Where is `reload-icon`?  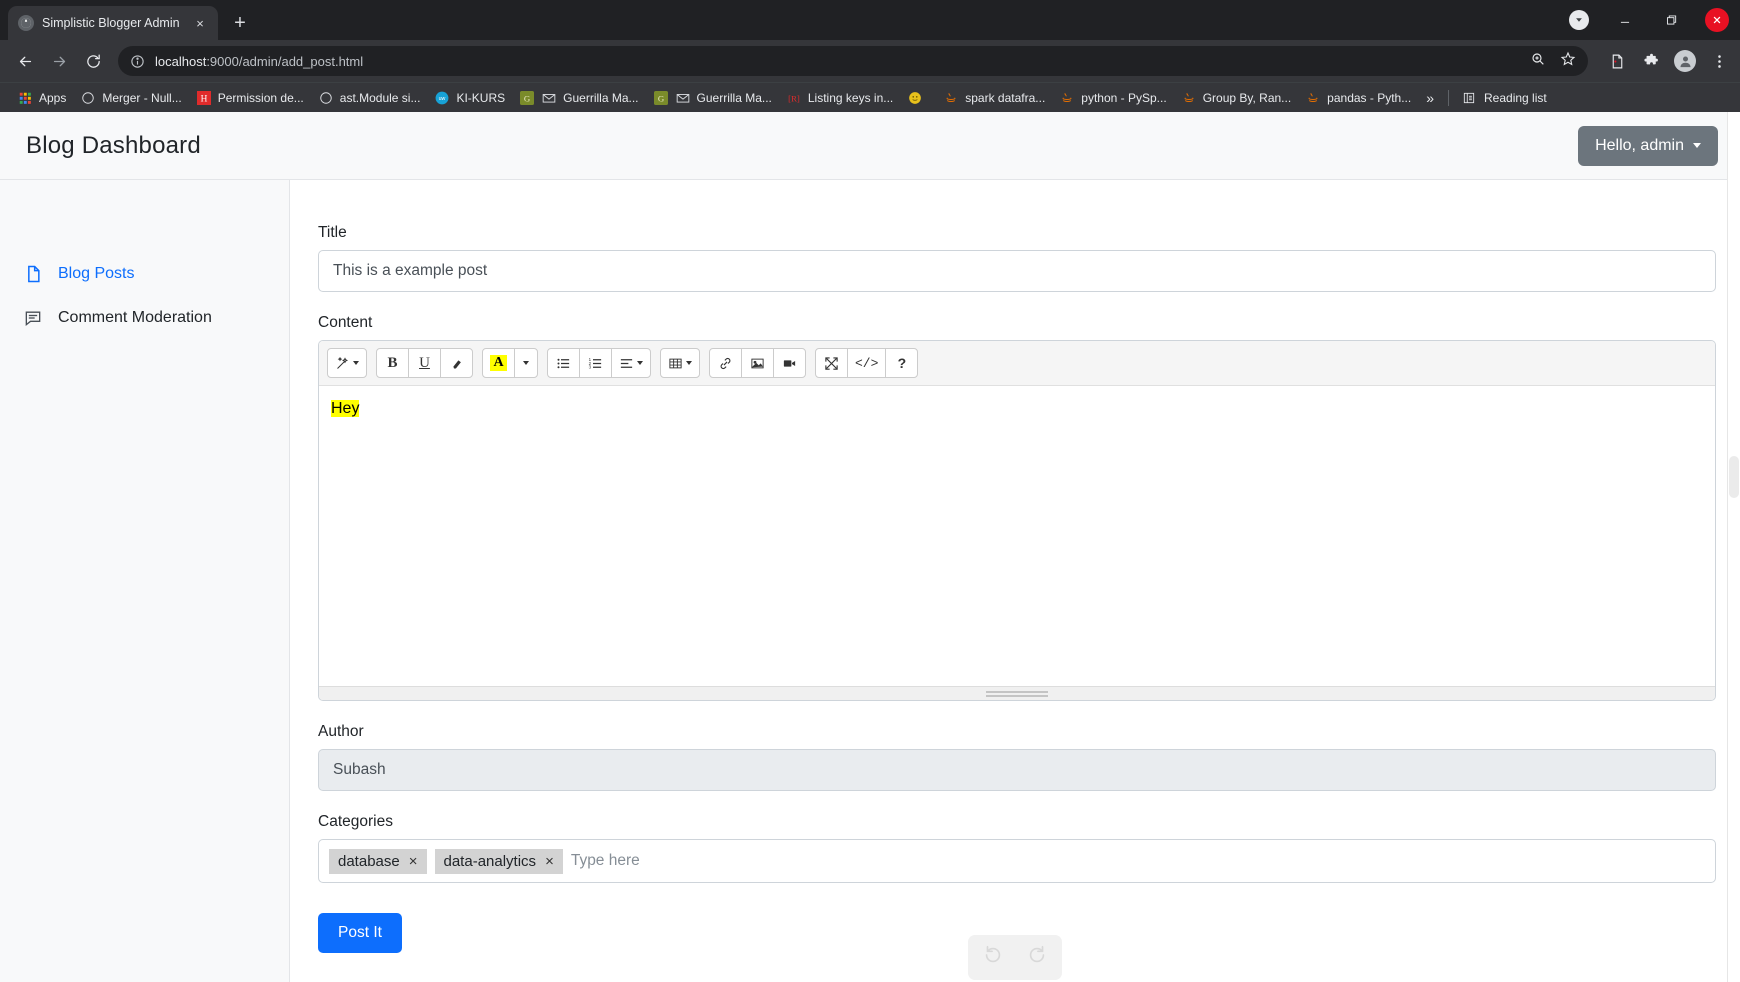 reload-icon is located at coordinates (93, 61).